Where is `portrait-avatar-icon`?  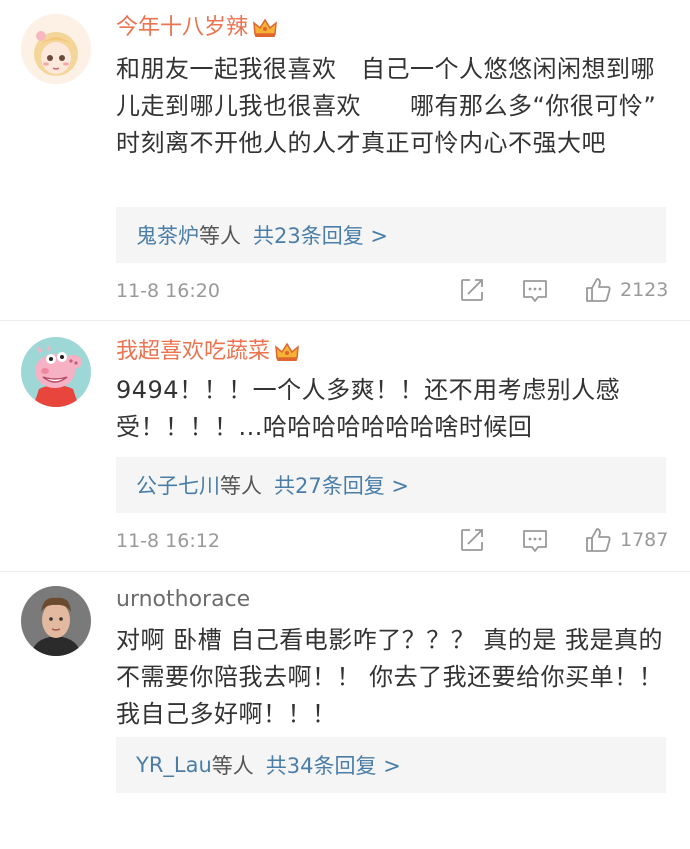 portrait-avatar-icon is located at coordinates (56, 621).